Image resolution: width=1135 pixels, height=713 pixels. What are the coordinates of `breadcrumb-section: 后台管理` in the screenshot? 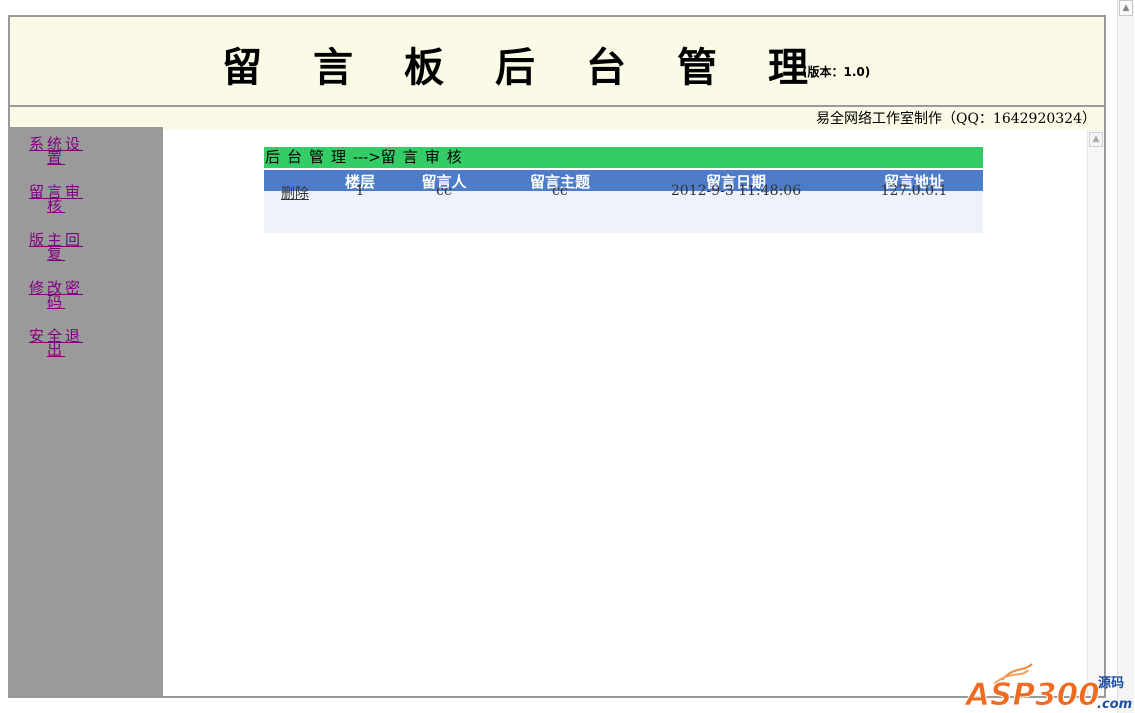 It's located at (309, 157).